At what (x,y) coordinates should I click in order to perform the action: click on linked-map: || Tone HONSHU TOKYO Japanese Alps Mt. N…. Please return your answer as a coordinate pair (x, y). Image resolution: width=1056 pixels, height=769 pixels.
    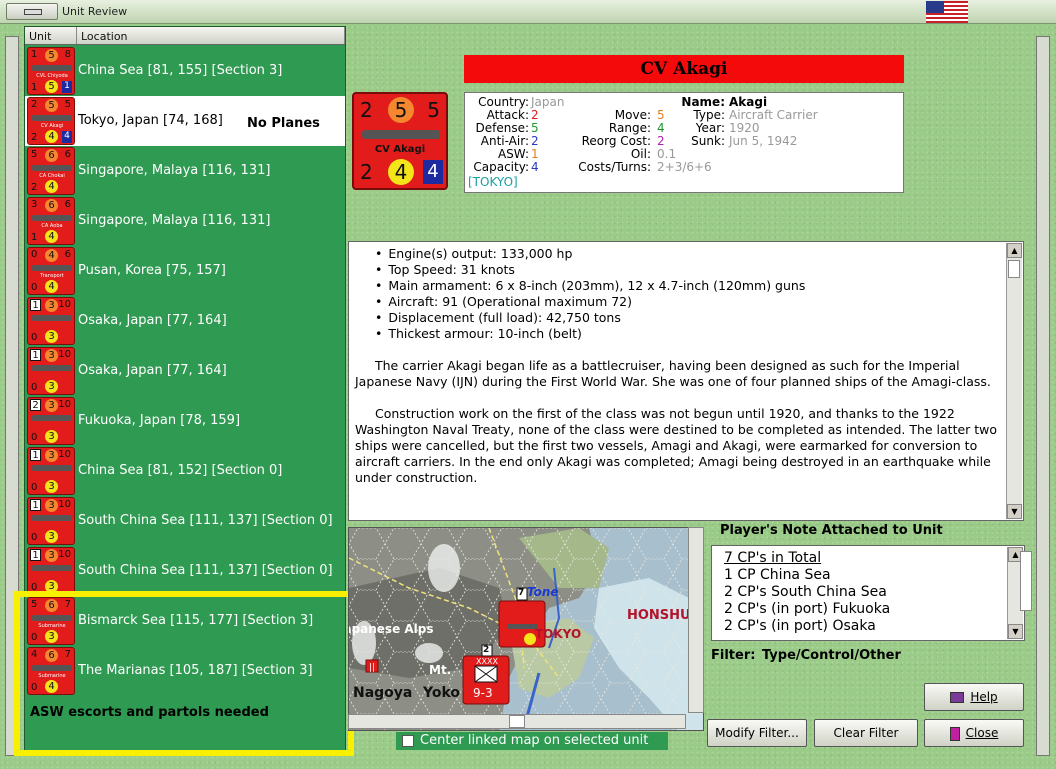
    Looking at the image, I should click on (526, 629).